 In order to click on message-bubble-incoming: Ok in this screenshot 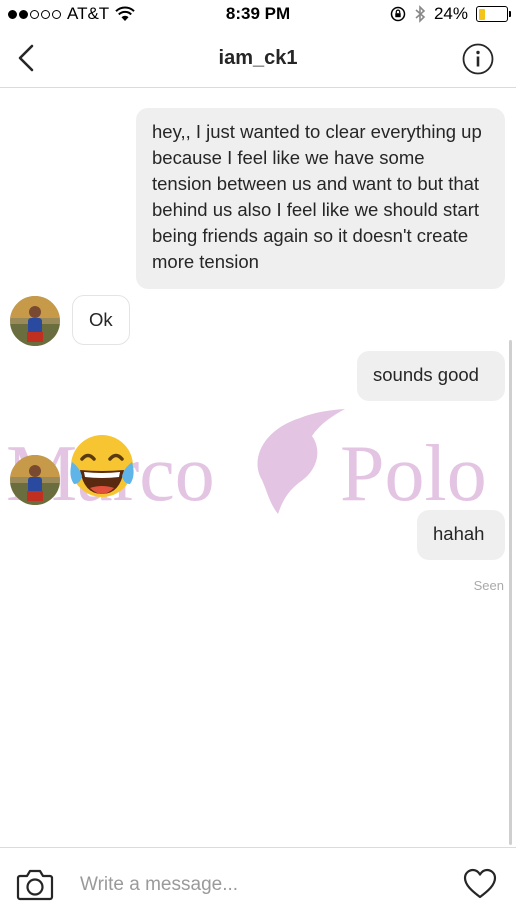, I will do `click(101, 320)`.